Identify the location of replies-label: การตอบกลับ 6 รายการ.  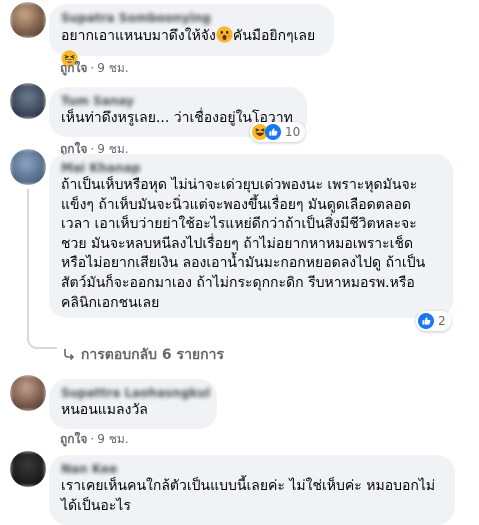
(152, 355).